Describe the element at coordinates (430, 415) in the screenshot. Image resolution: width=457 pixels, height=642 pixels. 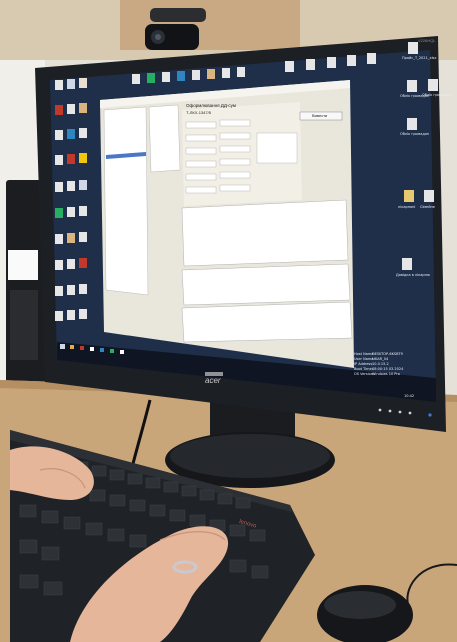
I see `power-led` at that location.